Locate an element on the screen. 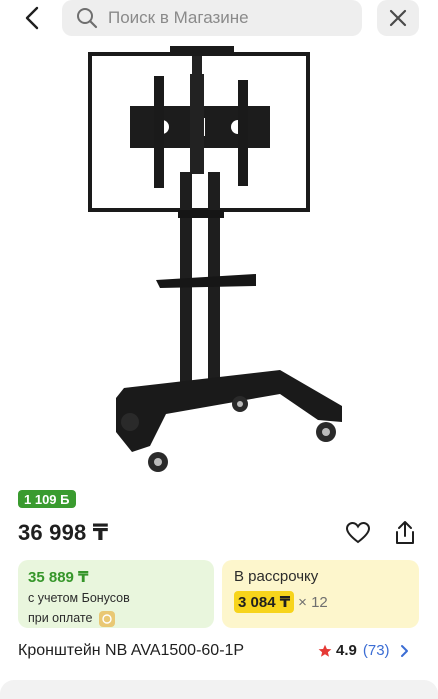 Image resolution: width=438 pixels, height=699 pixels. favorite-button is located at coordinates (358, 533).